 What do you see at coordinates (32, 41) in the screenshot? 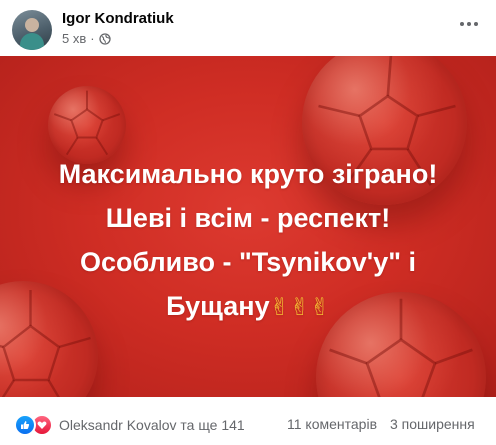
I see `avatar-body` at bounding box center [32, 41].